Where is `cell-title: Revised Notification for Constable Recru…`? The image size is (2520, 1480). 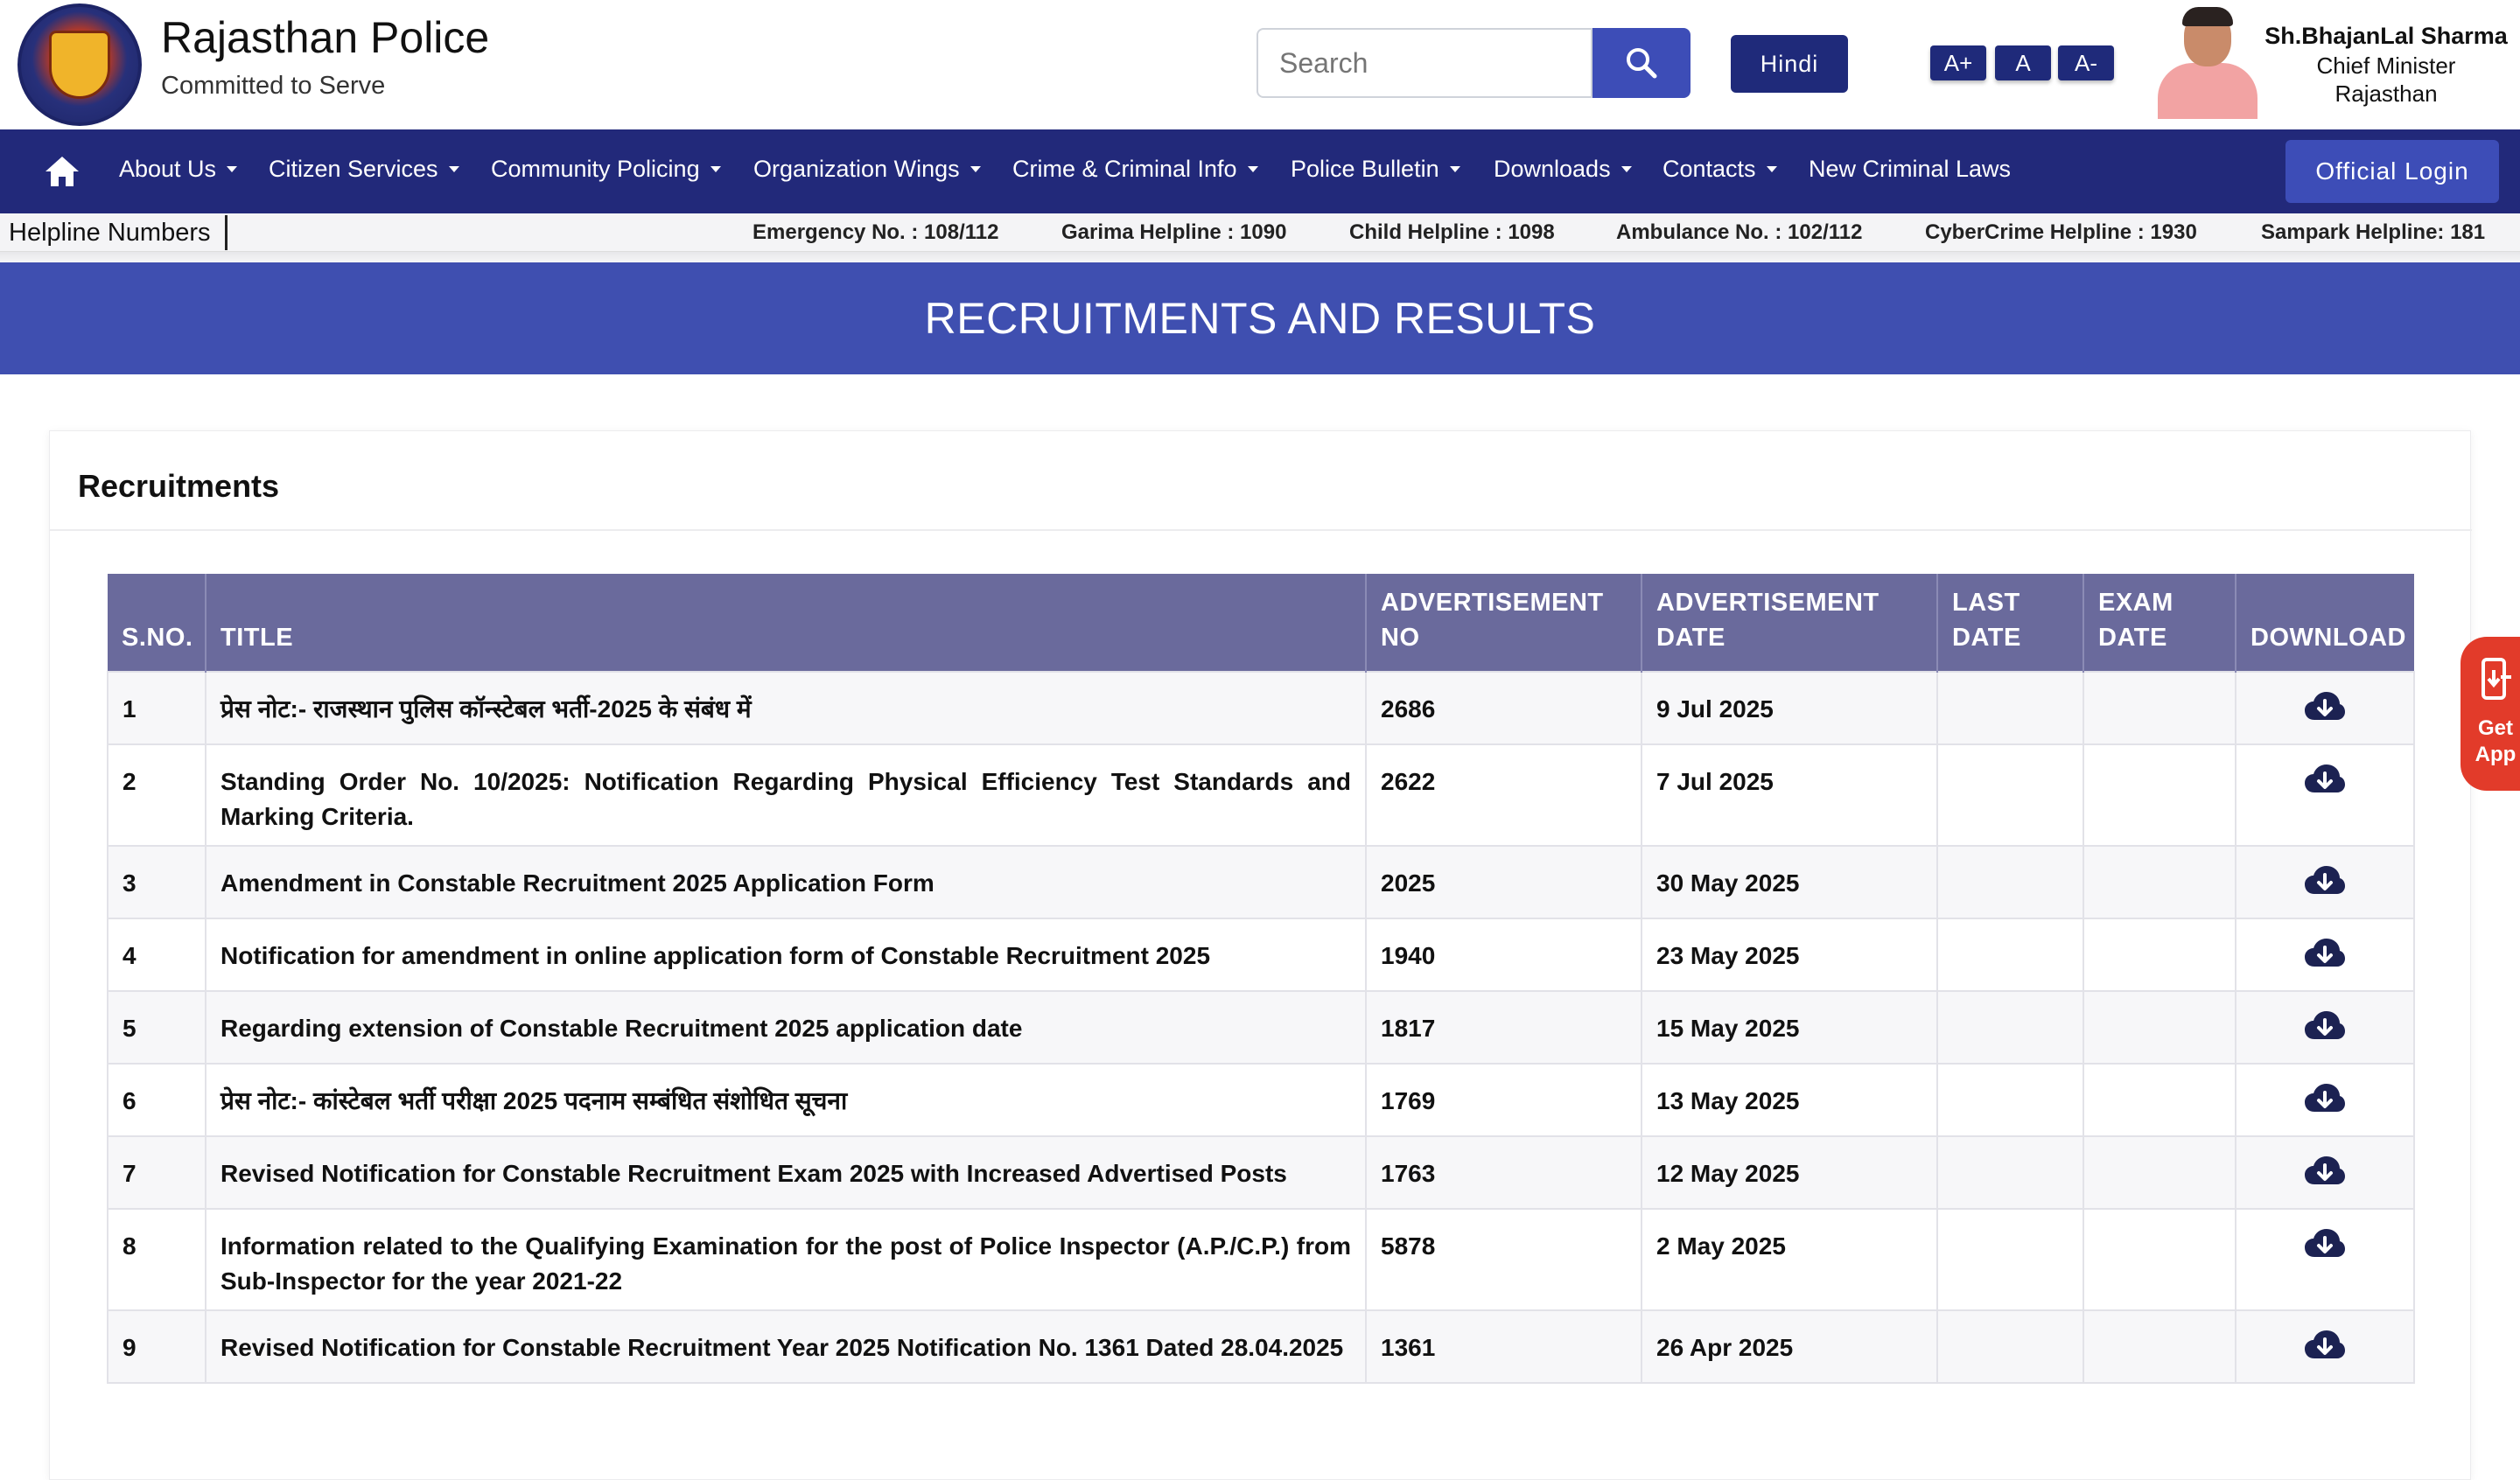
cell-title: Revised Notification for Constable Recru… is located at coordinates (786, 1347).